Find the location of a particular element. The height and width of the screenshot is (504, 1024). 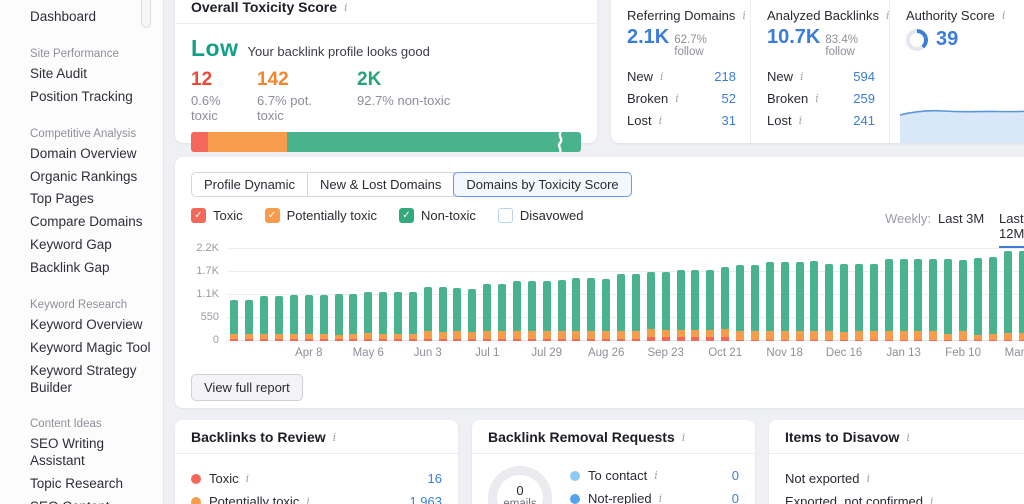

row-value: 218 is located at coordinates (725, 76).